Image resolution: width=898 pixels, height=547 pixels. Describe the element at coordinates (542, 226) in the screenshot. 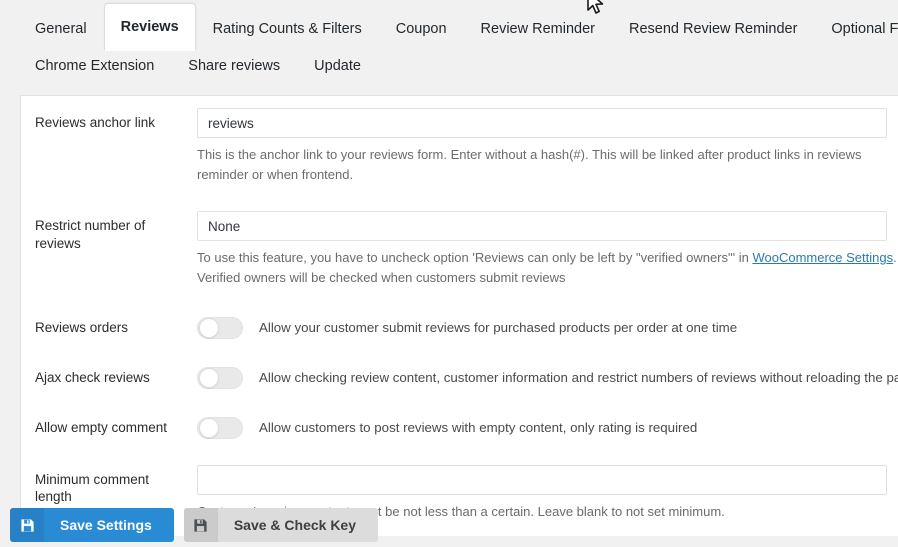

I see `restrict-number-of-reviews-select` at that location.